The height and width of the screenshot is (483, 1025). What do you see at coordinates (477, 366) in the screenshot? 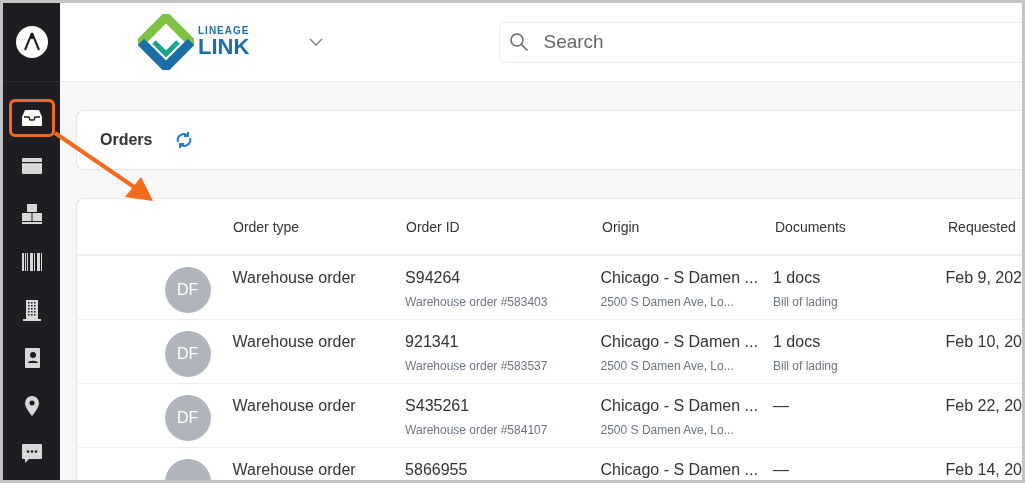
I see `order-subtitle: Warehouse order #583537` at bounding box center [477, 366].